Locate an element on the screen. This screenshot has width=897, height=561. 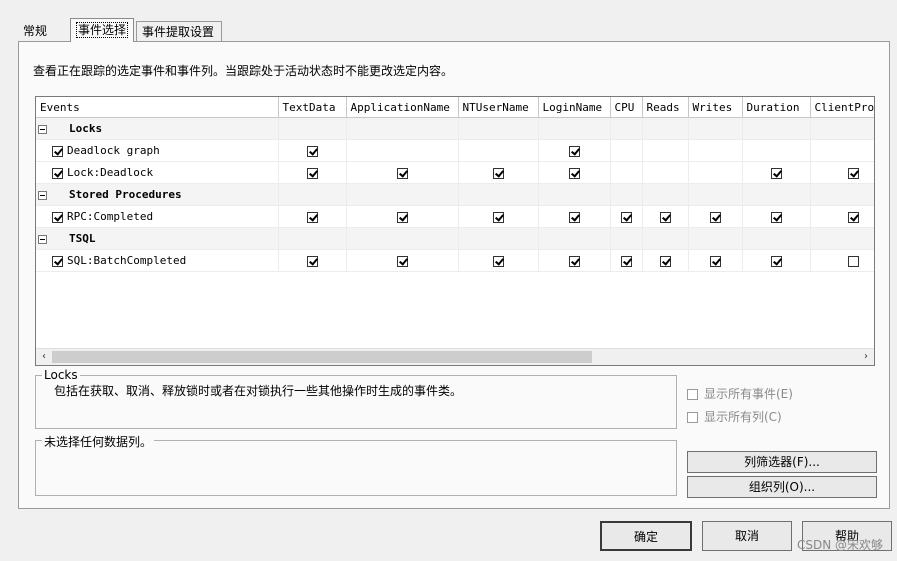
event-name: Lock:Deadlock is located at coordinates (110, 172).